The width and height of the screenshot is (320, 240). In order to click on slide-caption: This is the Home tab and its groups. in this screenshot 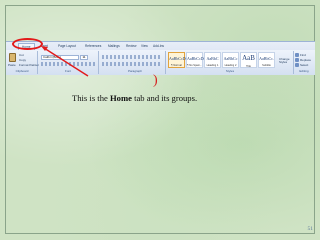, I will do `click(134, 98)`.